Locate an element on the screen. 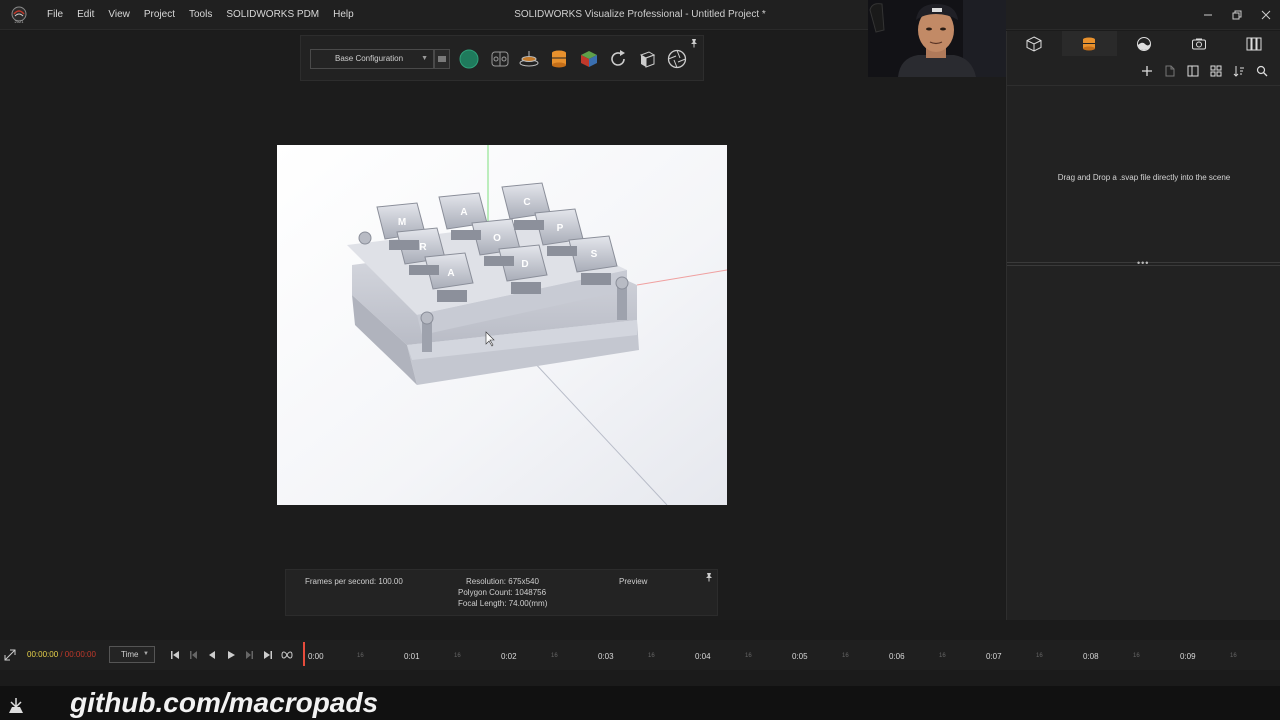  expand-icon is located at coordinates (10, 655).